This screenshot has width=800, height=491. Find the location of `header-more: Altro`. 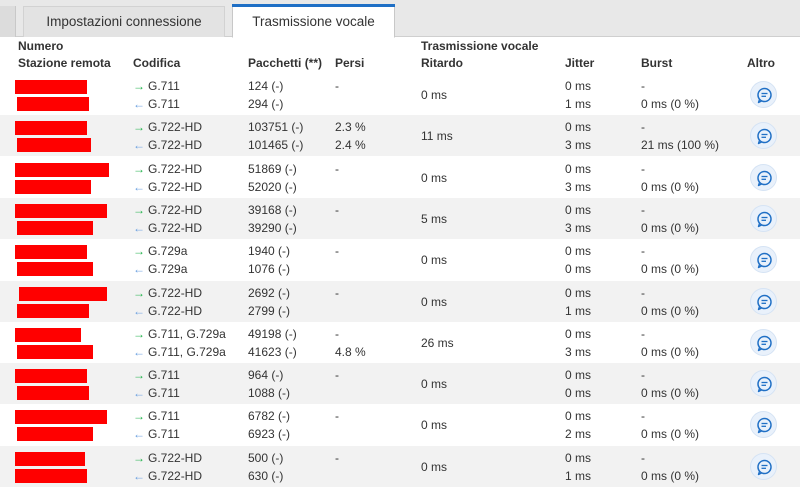

header-more: Altro is located at coordinates (761, 63).